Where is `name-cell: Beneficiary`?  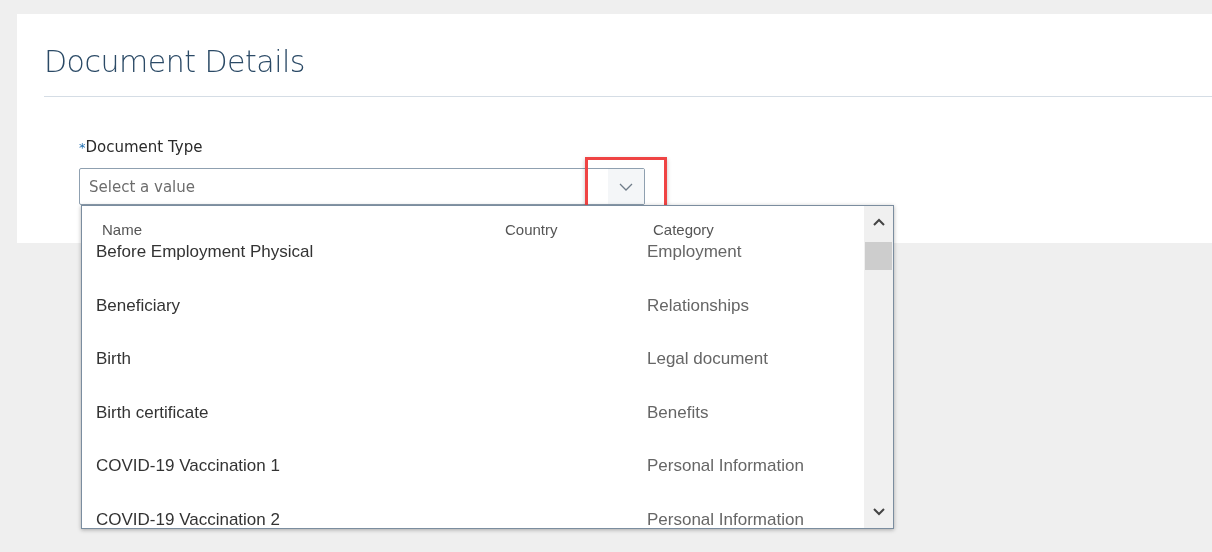
name-cell: Beneficiary is located at coordinates (297, 305).